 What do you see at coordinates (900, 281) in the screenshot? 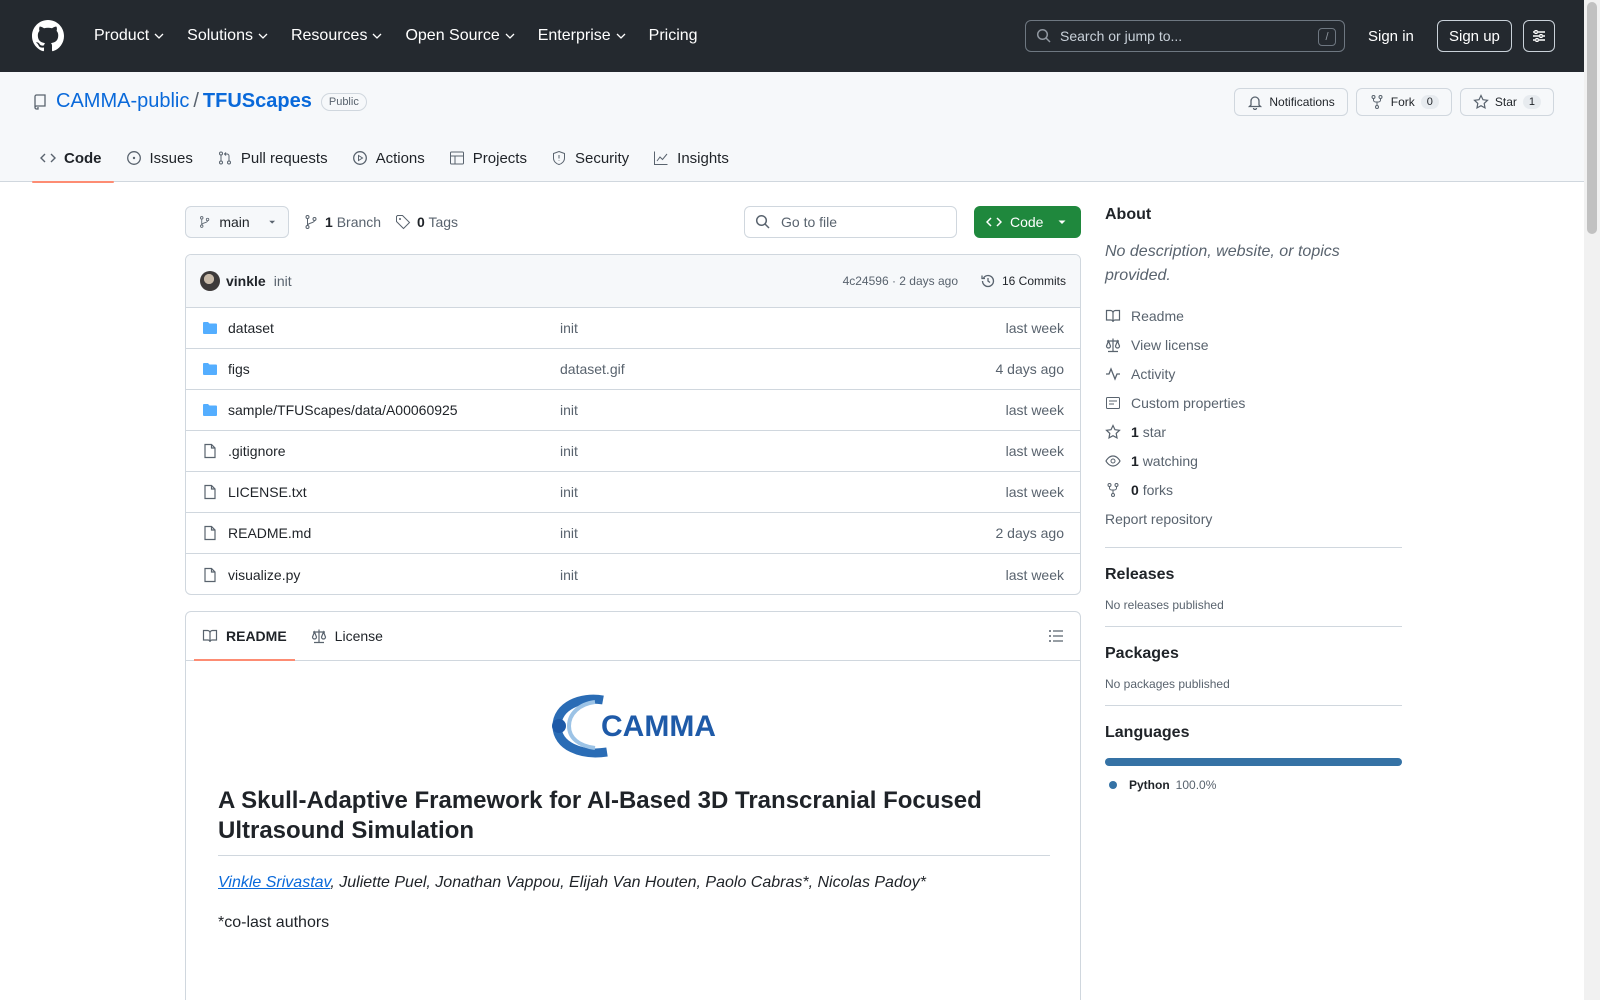
I see `commit-meta: 4c24596 · 2 days ago` at bounding box center [900, 281].